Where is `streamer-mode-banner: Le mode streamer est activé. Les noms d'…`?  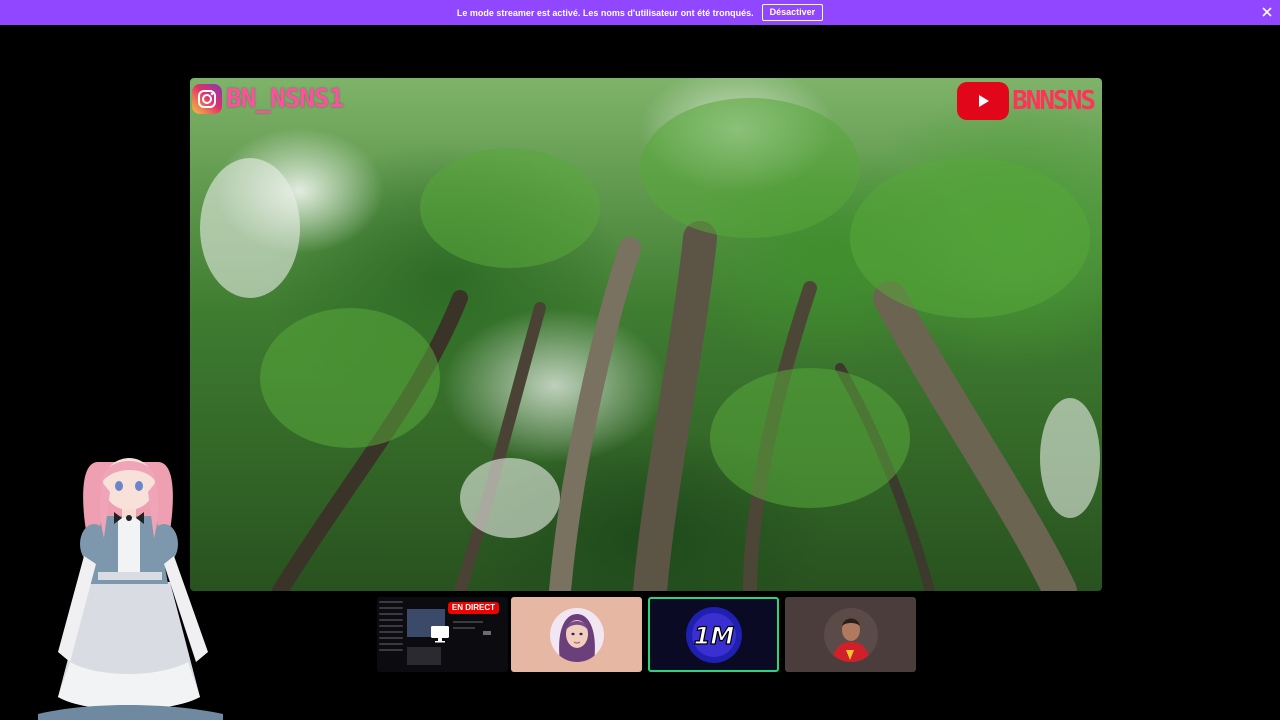 streamer-mode-banner: Le mode streamer est activé. Les noms d'… is located at coordinates (640, 12).